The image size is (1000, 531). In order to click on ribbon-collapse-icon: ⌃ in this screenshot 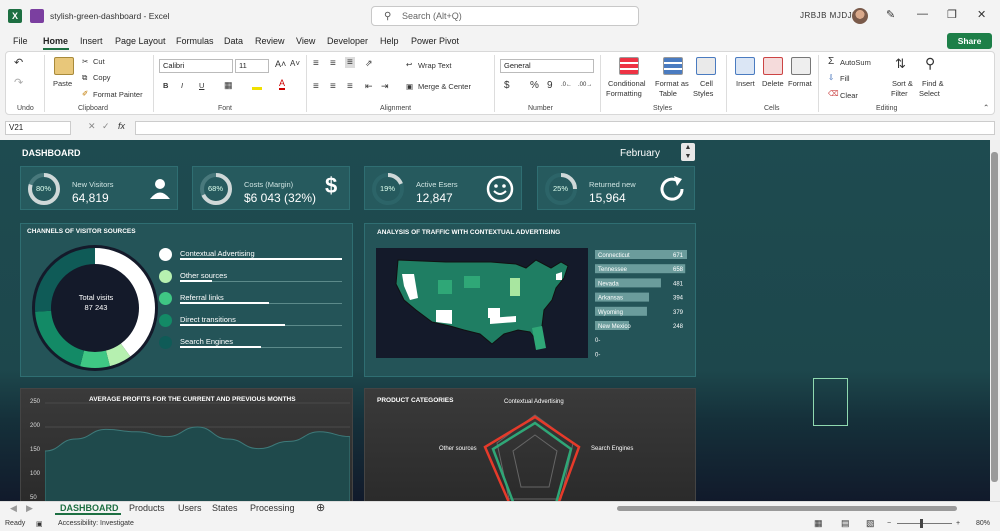, I will do `click(986, 107)`.